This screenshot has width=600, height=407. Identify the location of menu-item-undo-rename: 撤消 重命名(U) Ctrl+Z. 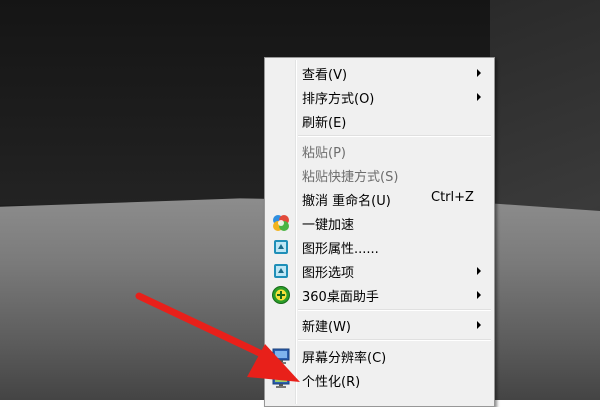
(379, 199).